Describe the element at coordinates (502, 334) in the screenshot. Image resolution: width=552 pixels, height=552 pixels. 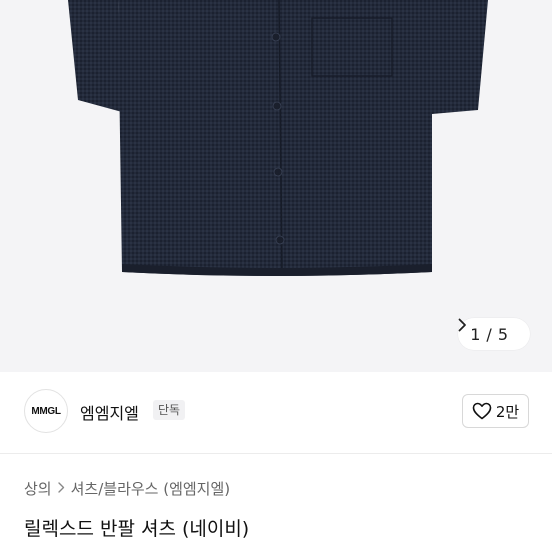
I see `pager-total: 5` at that location.